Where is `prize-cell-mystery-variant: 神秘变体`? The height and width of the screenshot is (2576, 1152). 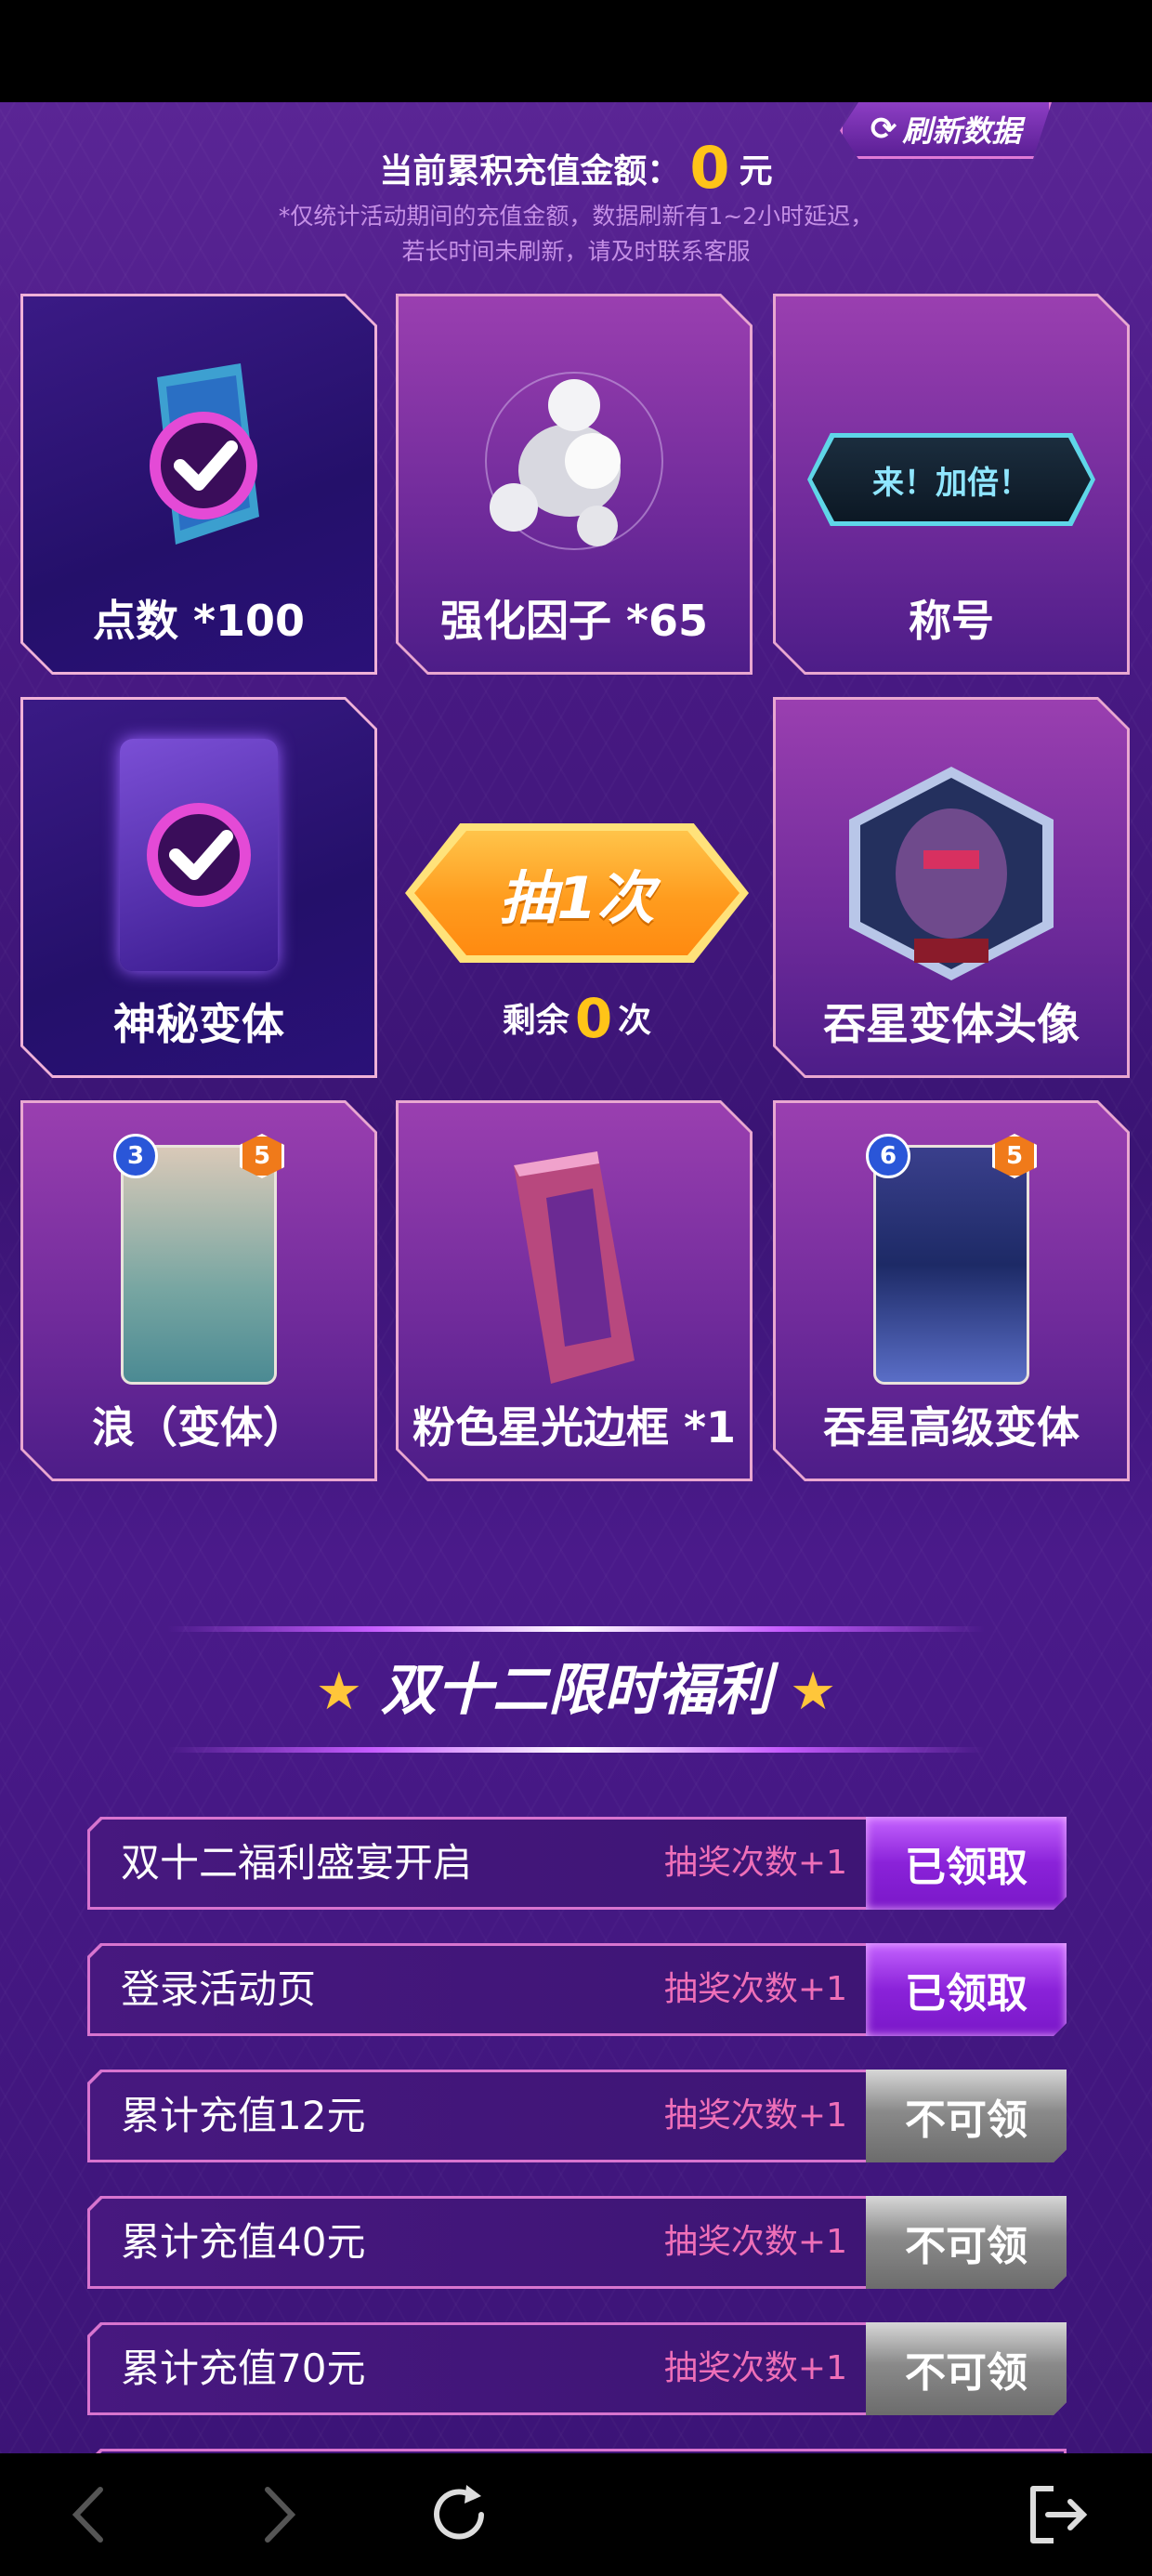 prize-cell-mystery-variant: 神秘变体 is located at coordinates (198, 887).